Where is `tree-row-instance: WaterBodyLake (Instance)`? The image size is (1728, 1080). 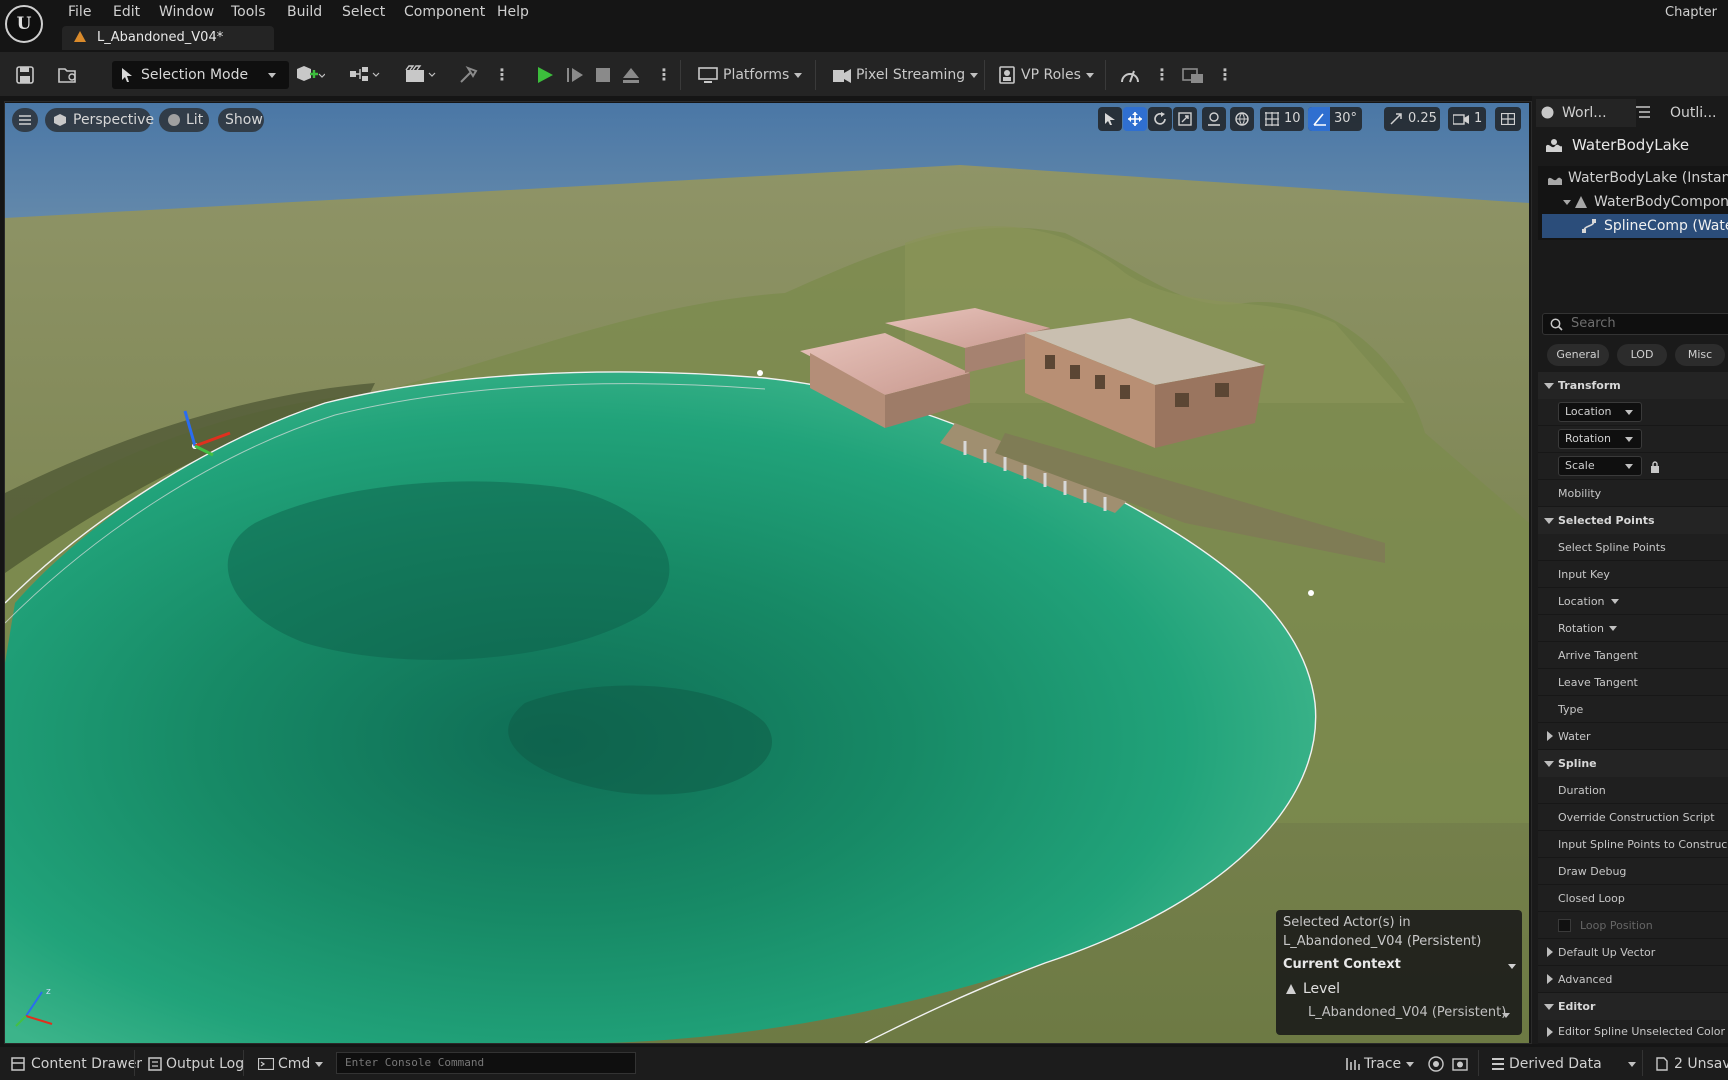 tree-row-instance: WaterBodyLake (Instance) is located at coordinates (1635, 178).